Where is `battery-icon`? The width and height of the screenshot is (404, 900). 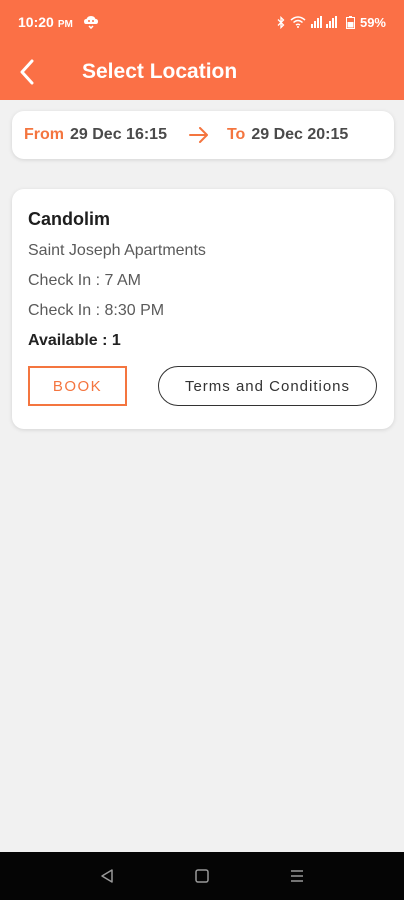 battery-icon is located at coordinates (350, 22).